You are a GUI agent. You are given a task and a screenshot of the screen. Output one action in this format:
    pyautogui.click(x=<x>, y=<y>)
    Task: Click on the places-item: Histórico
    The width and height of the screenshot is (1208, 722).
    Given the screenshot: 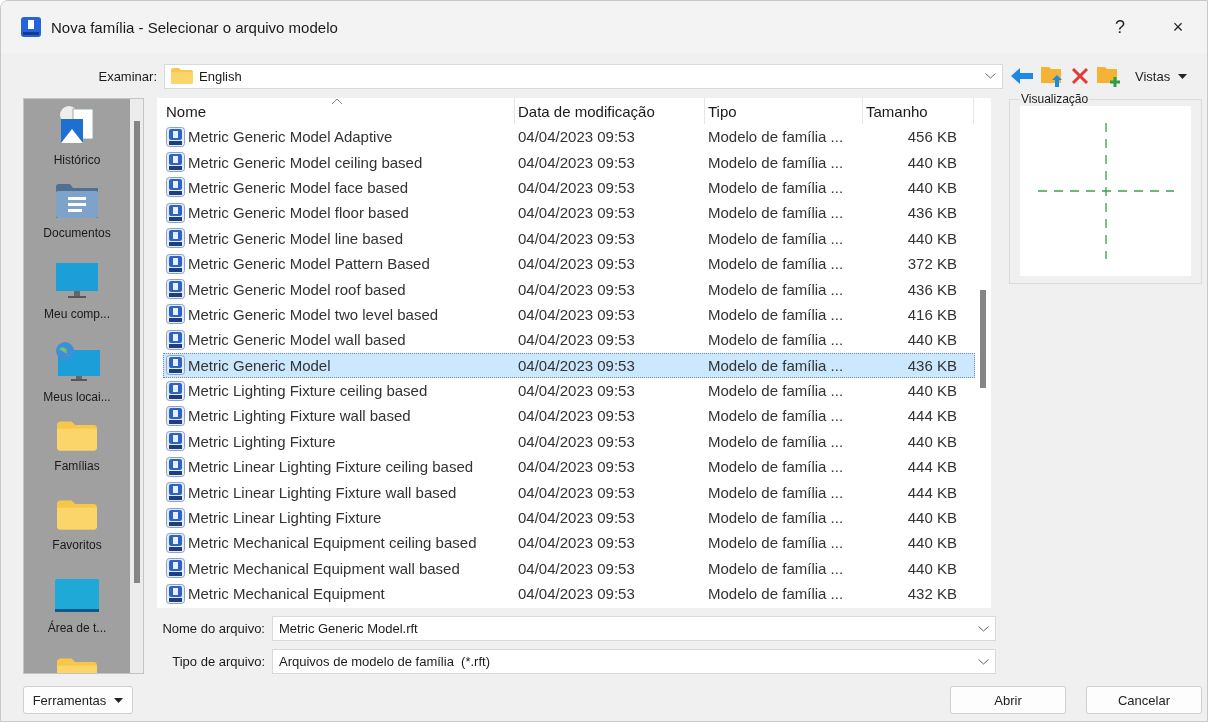 What is the action you would take?
    pyautogui.click(x=77, y=144)
    